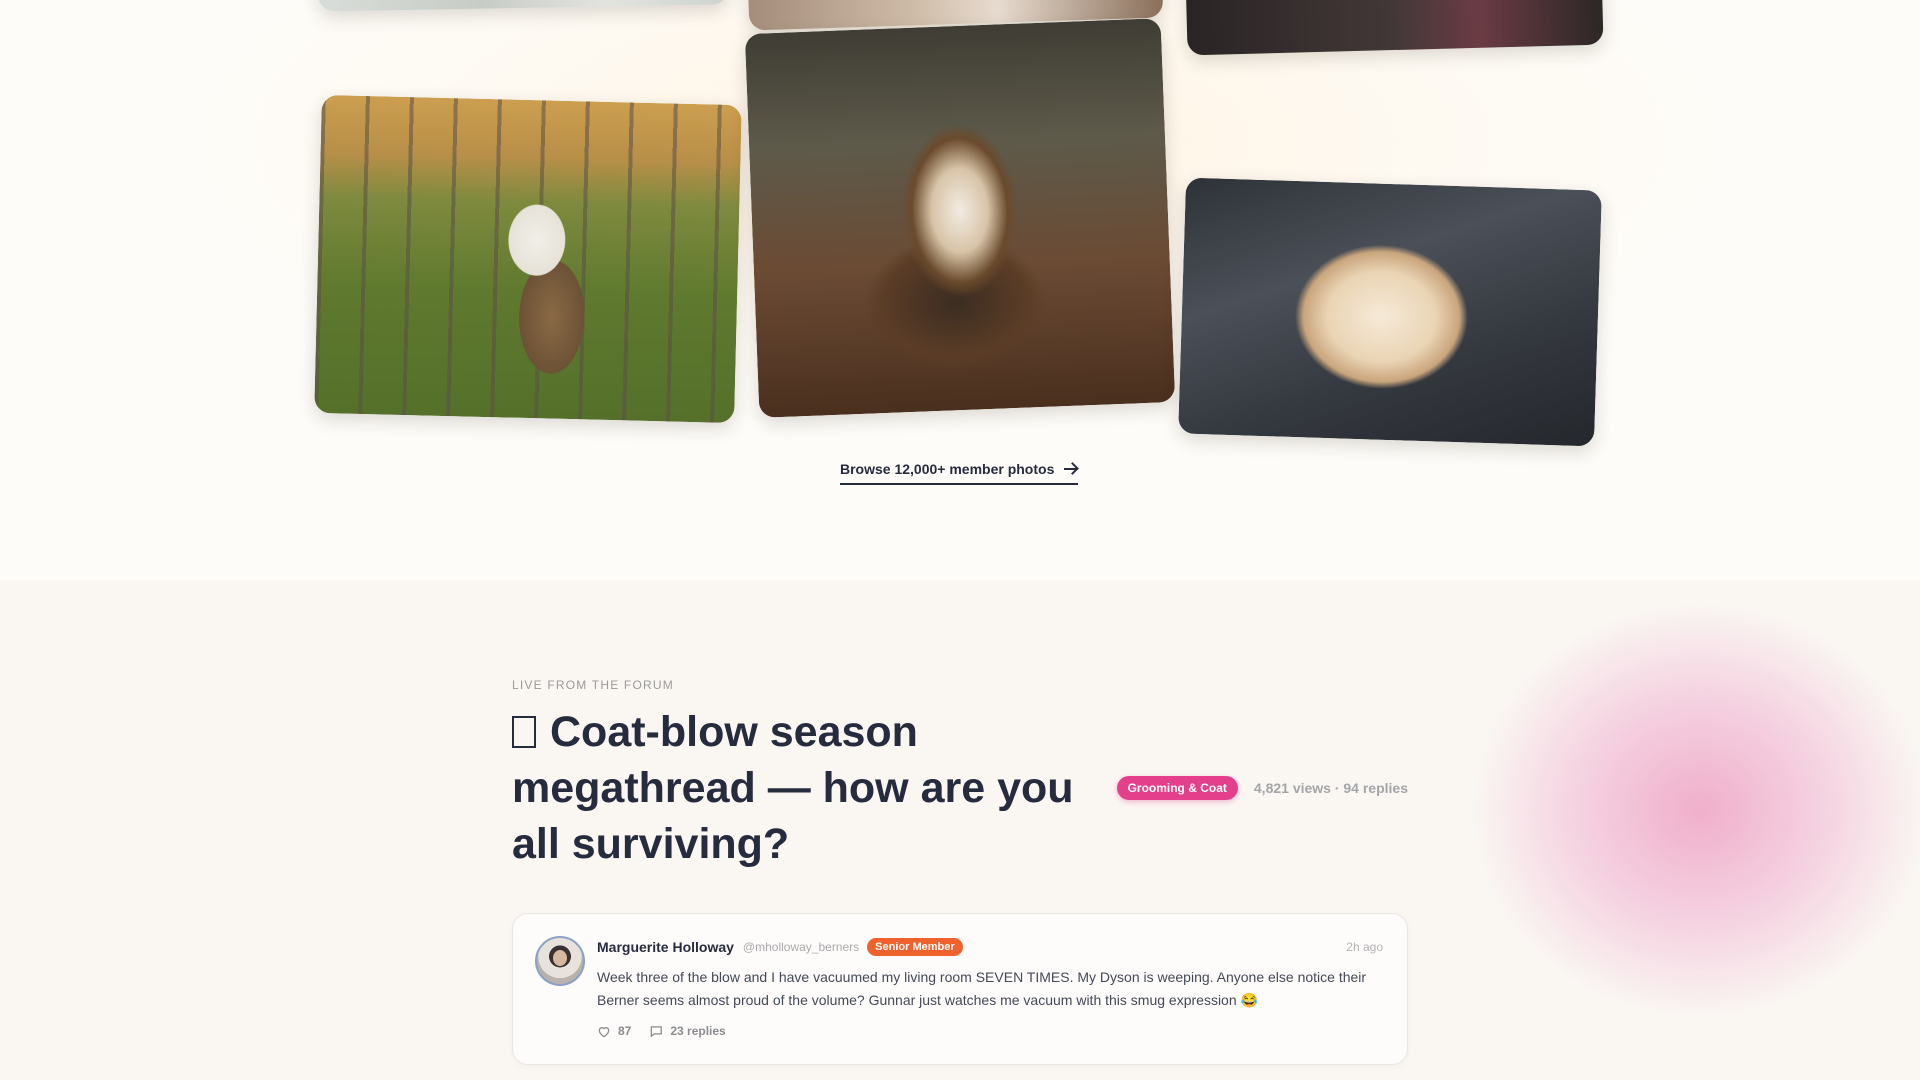  Describe the element at coordinates (947, 469) in the screenshot. I see `browse-photos-label: Browse 12,000+ member photos` at that location.